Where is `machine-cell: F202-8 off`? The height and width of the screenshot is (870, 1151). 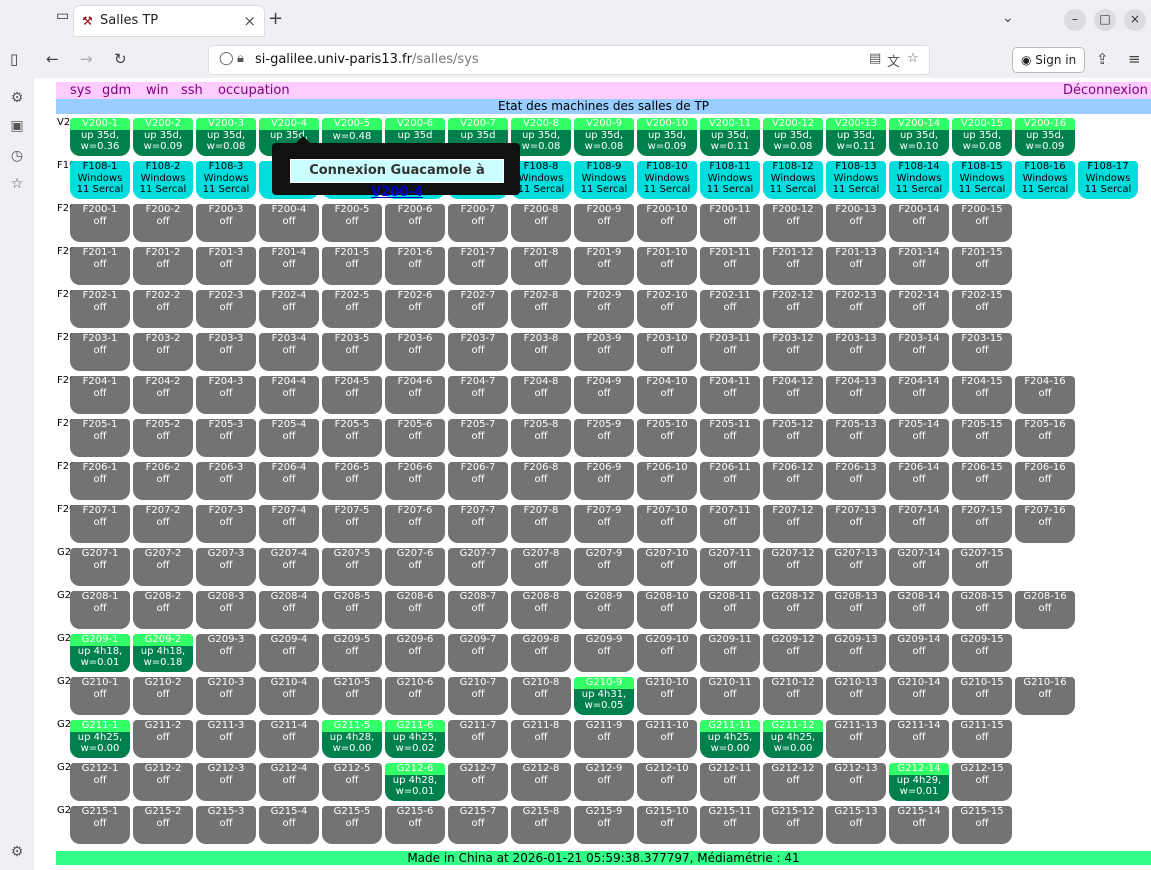
machine-cell: F202-8 off is located at coordinates (541, 309).